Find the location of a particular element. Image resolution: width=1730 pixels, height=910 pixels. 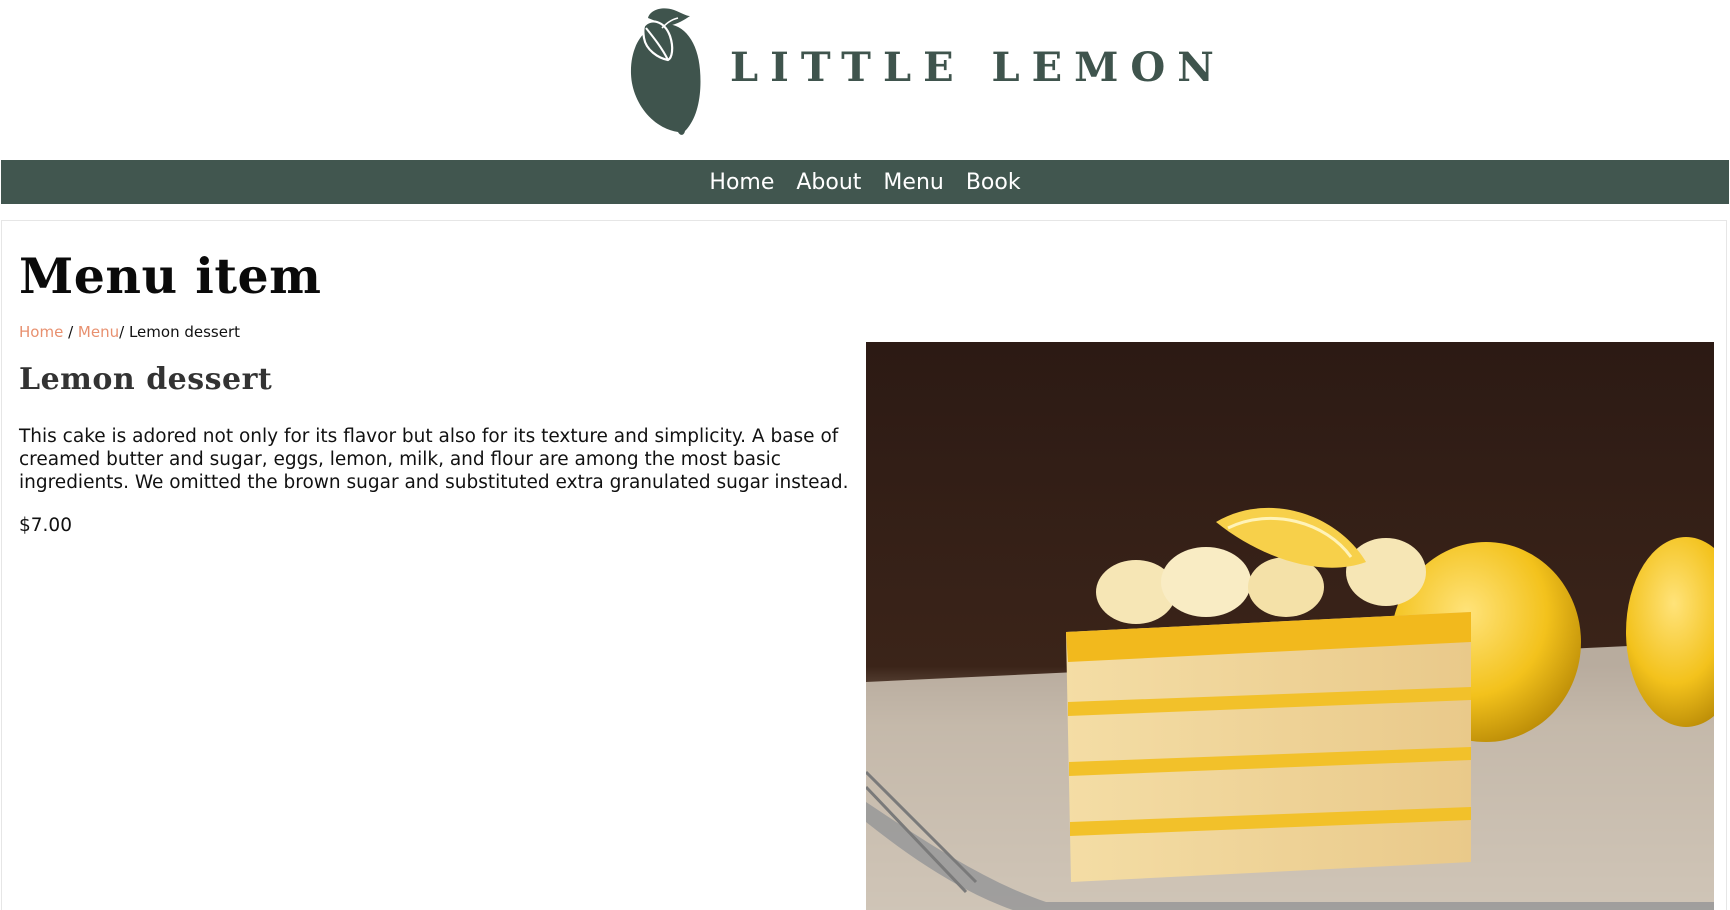

nav-menu-link: Menu is located at coordinates (913, 182).